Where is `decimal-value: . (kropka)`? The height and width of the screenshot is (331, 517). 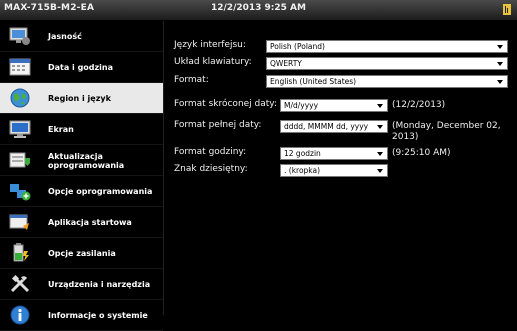 decimal-value: . (kropka) is located at coordinates (302, 170).